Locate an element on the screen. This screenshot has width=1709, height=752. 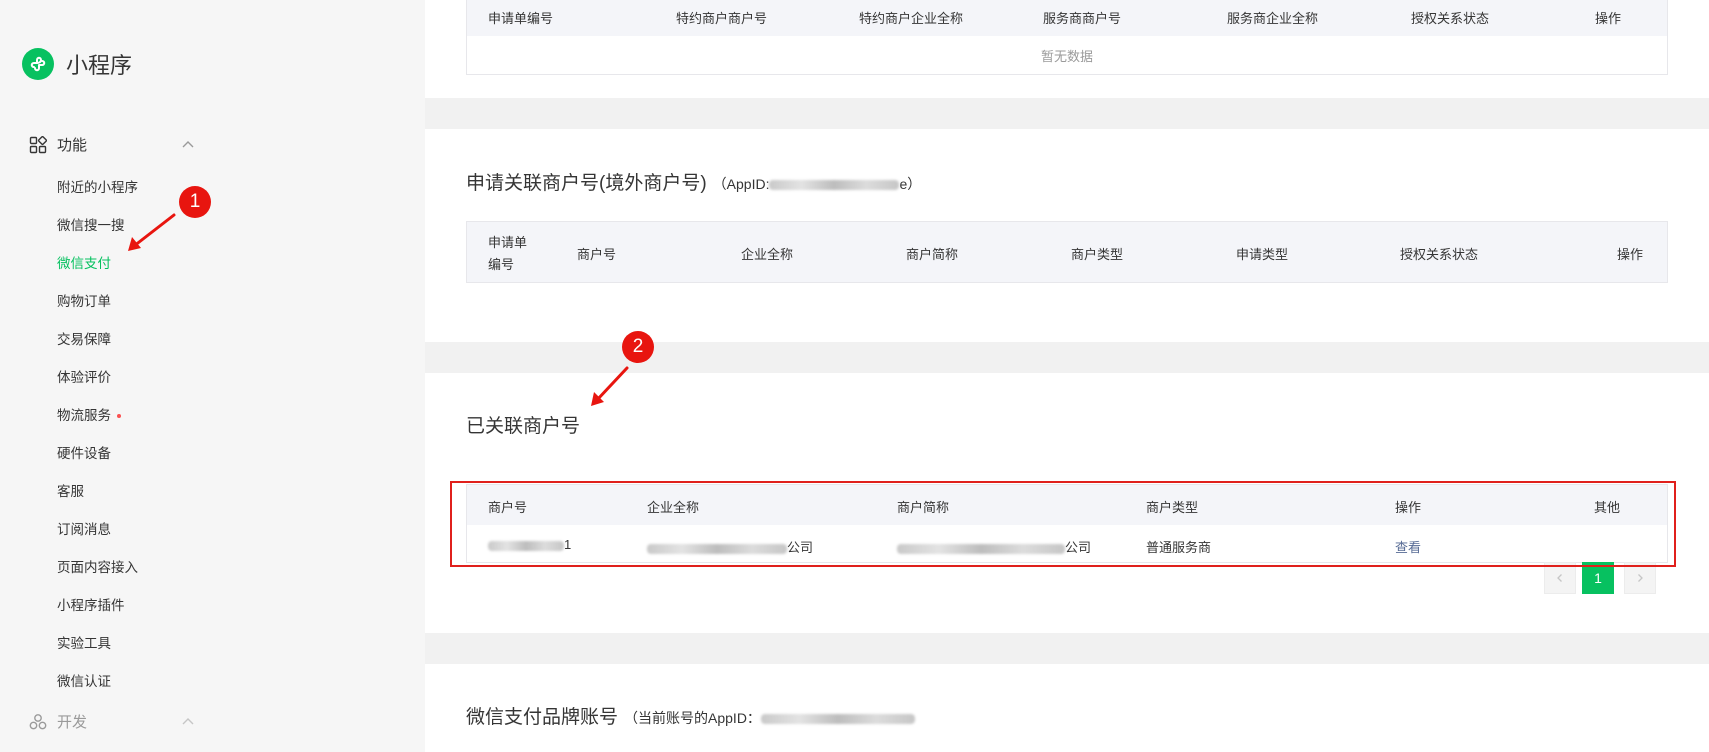
section-develop-label: 开发 is located at coordinates (72, 722).